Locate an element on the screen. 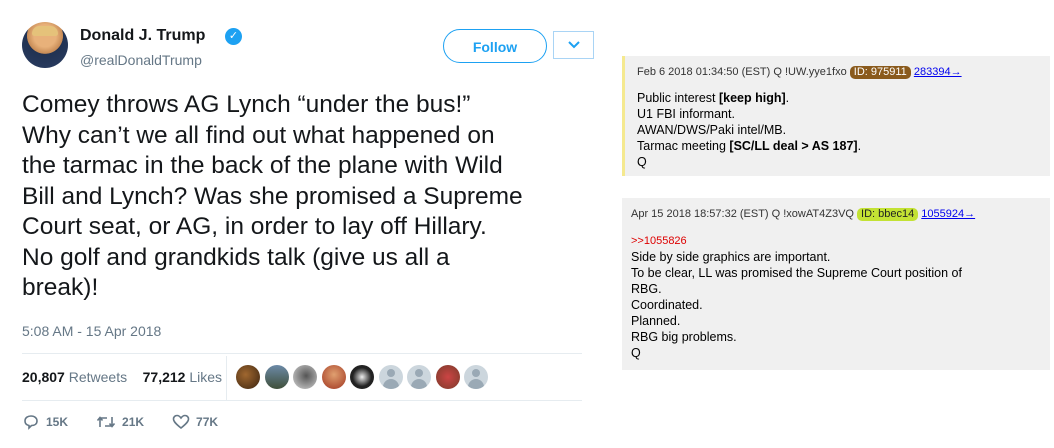 The height and width of the screenshot is (448, 1054). display-name: Donald J. Trump is located at coordinates (142, 36).